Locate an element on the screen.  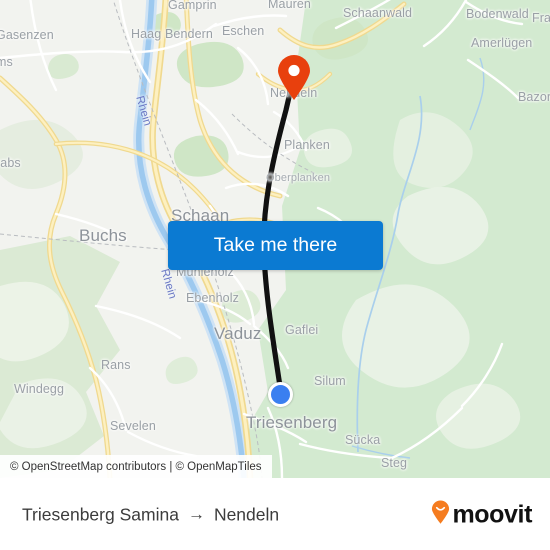
moovit-pin-icon is located at coordinates (440, 514).